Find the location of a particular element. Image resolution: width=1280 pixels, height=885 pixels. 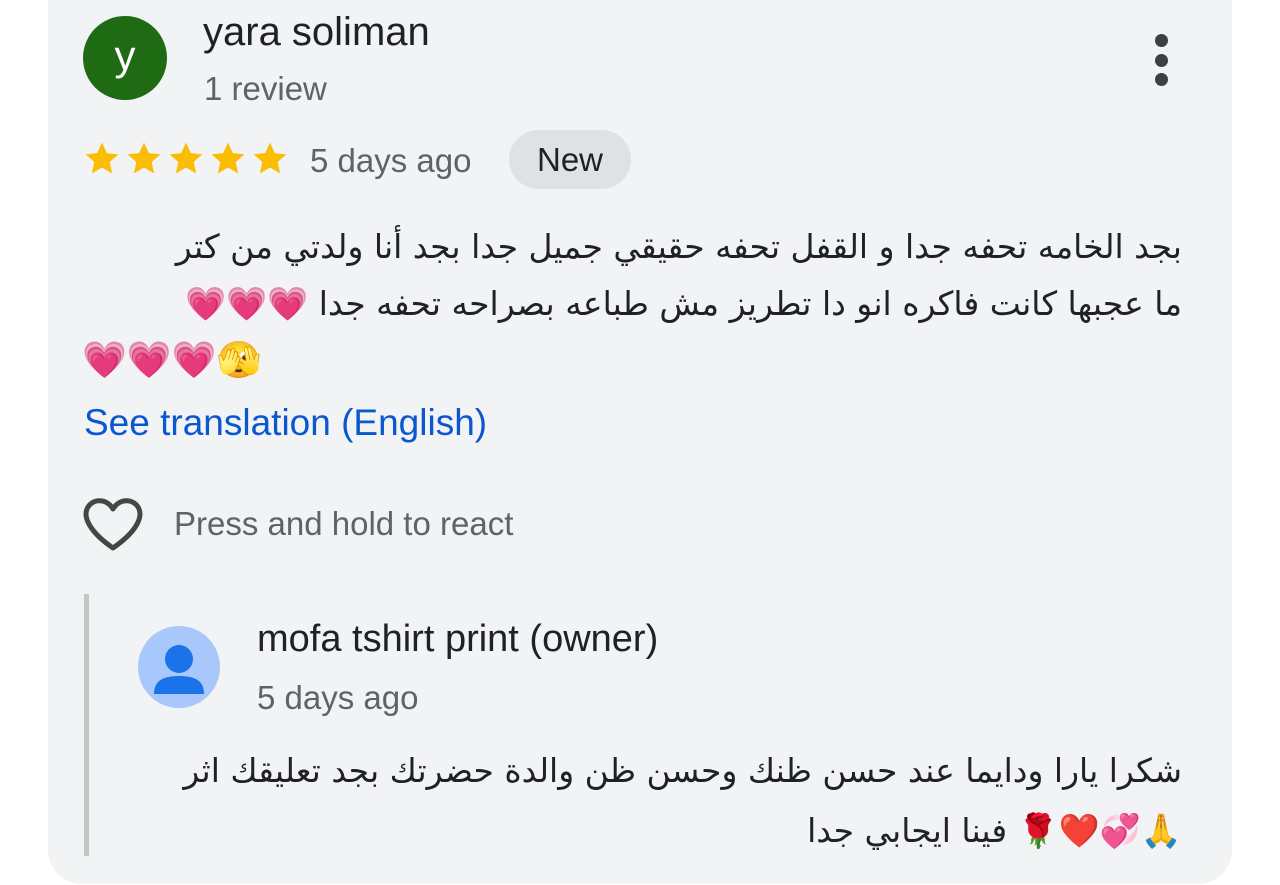

avatar-letter: y is located at coordinates (125, 55).